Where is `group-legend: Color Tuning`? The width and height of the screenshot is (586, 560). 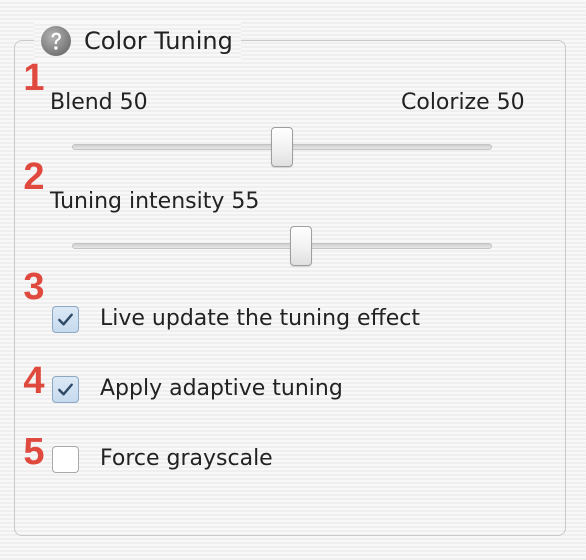
group-legend: Color Tuning is located at coordinates (137, 41).